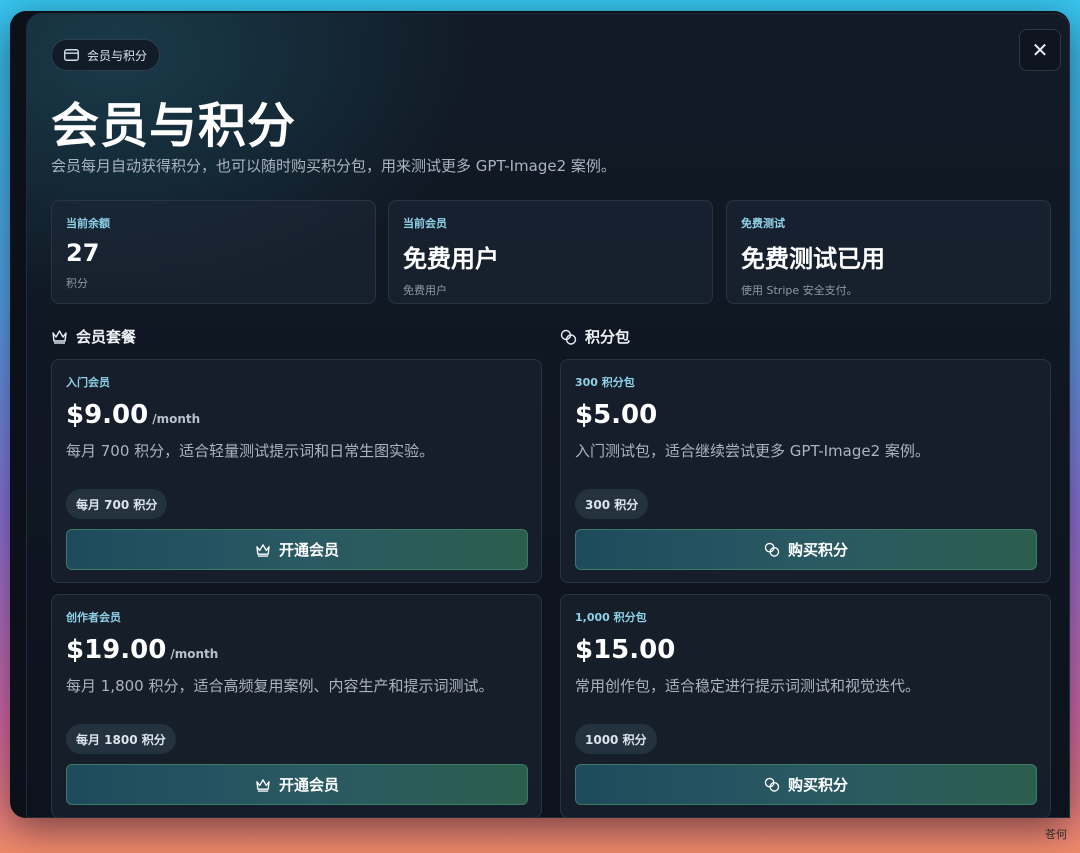 The height and width of the screenshot is (853, 1080). Describe the element at coordinates (296, 415) in the screenshot. I see `plan-price-row: $9.00 /month` at that location.